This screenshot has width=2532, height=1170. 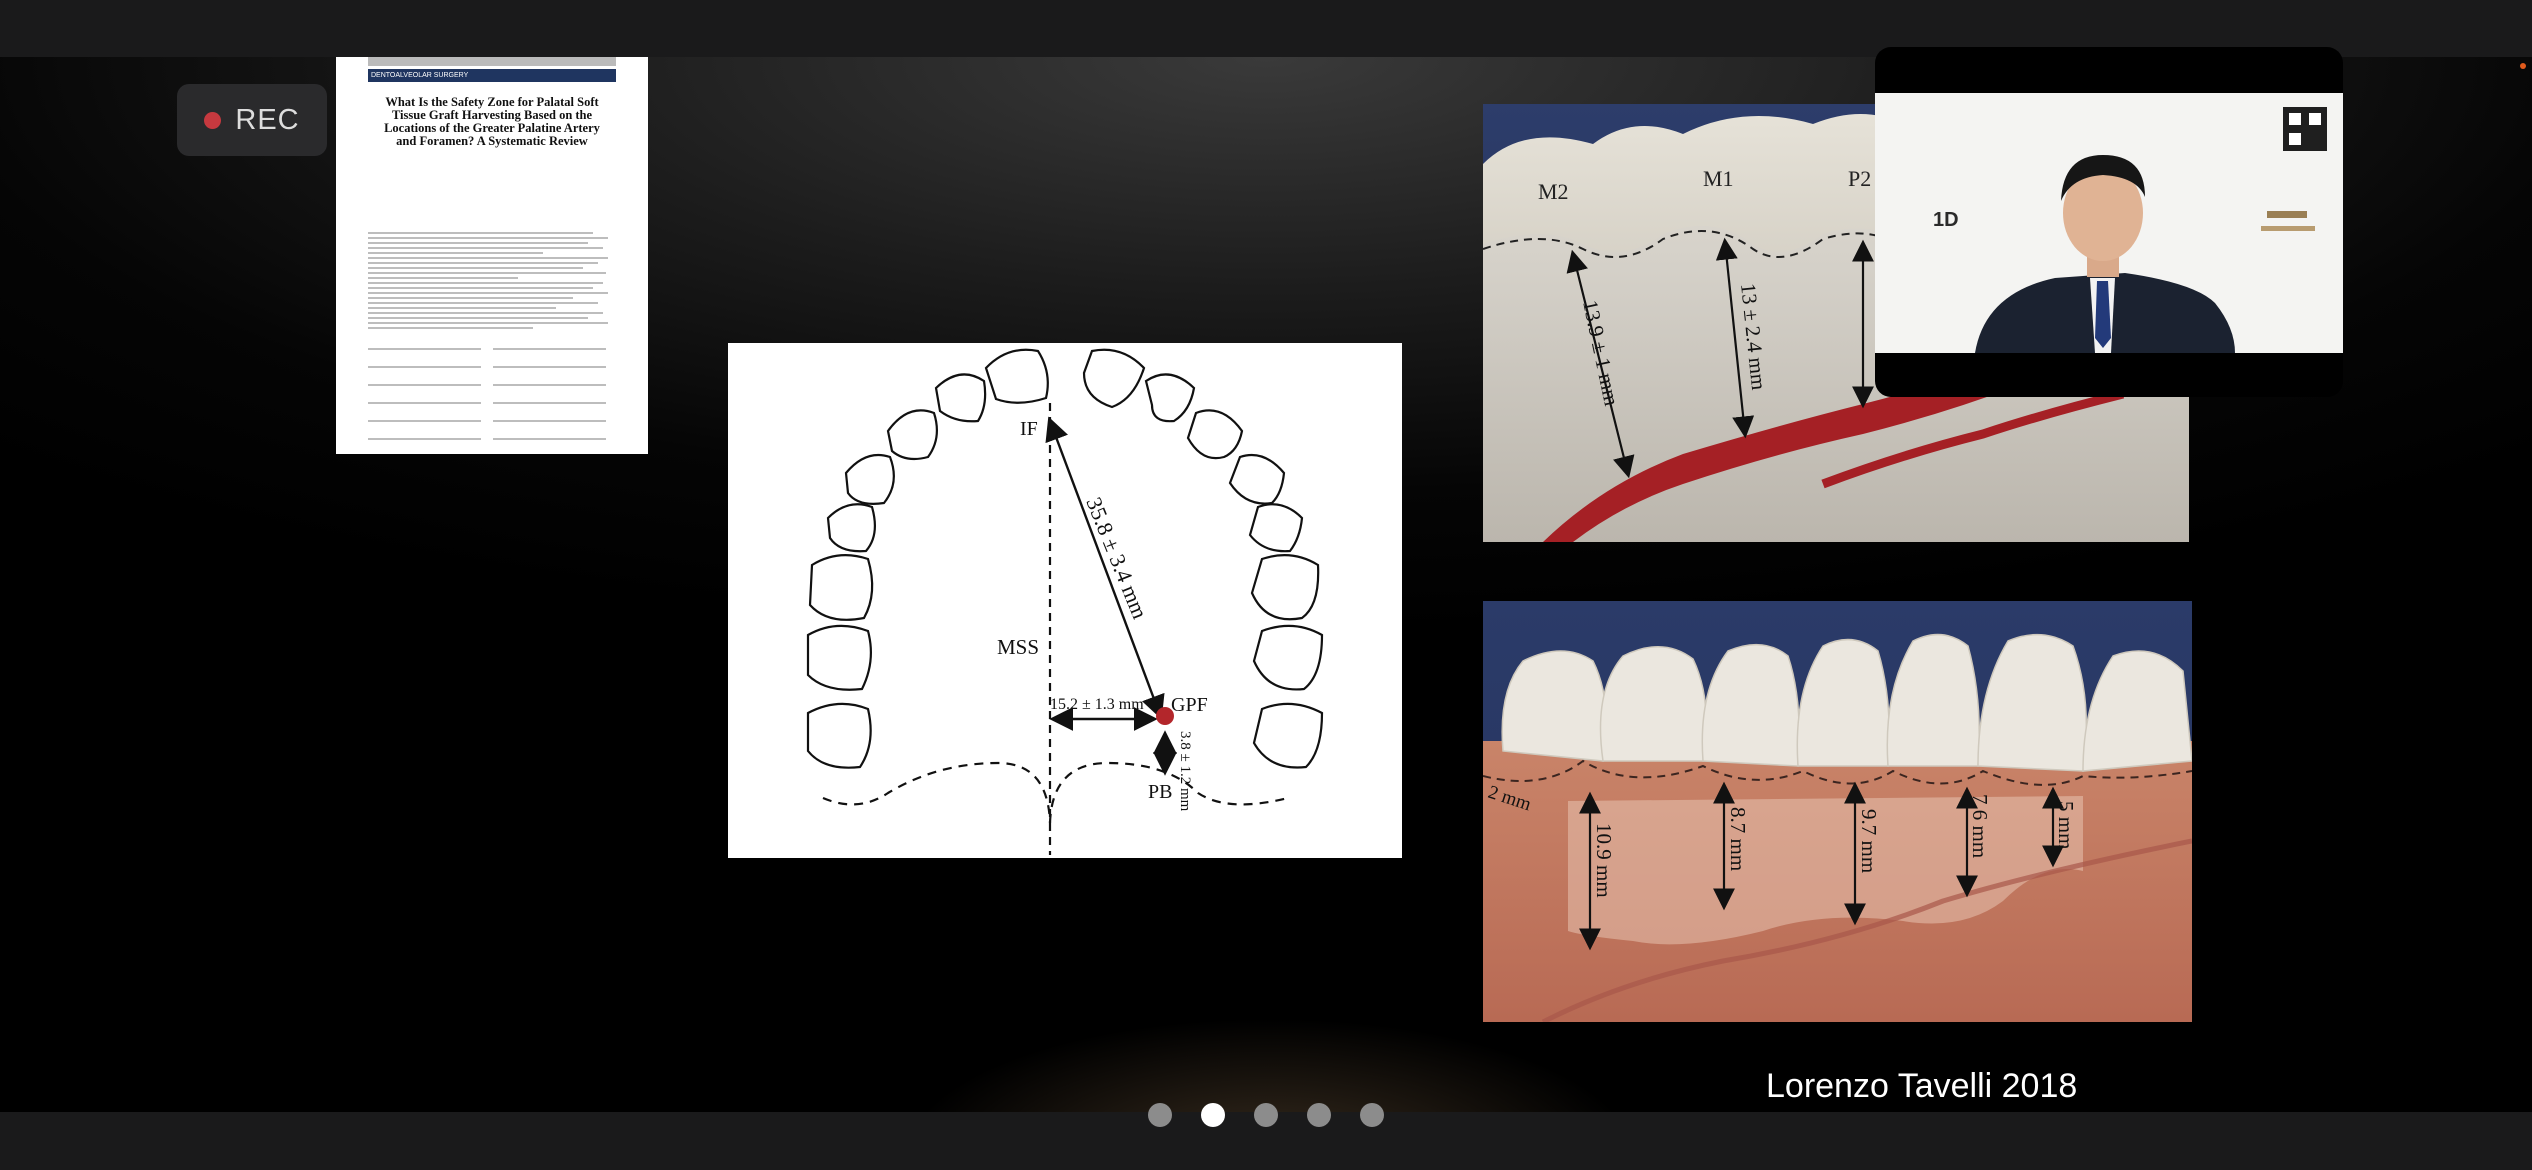 I want to click on tooth-label-m2: M2, so click(x=1553, y=191).